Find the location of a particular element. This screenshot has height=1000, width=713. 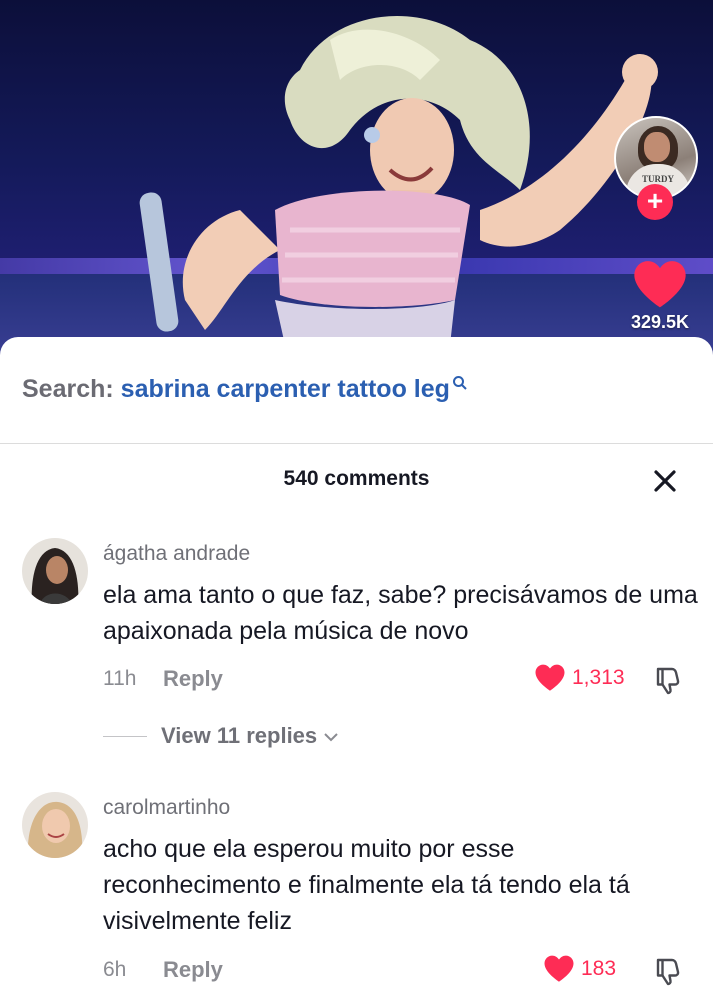

comments-count-title: 540 comments is located at coordinates (356, 478).